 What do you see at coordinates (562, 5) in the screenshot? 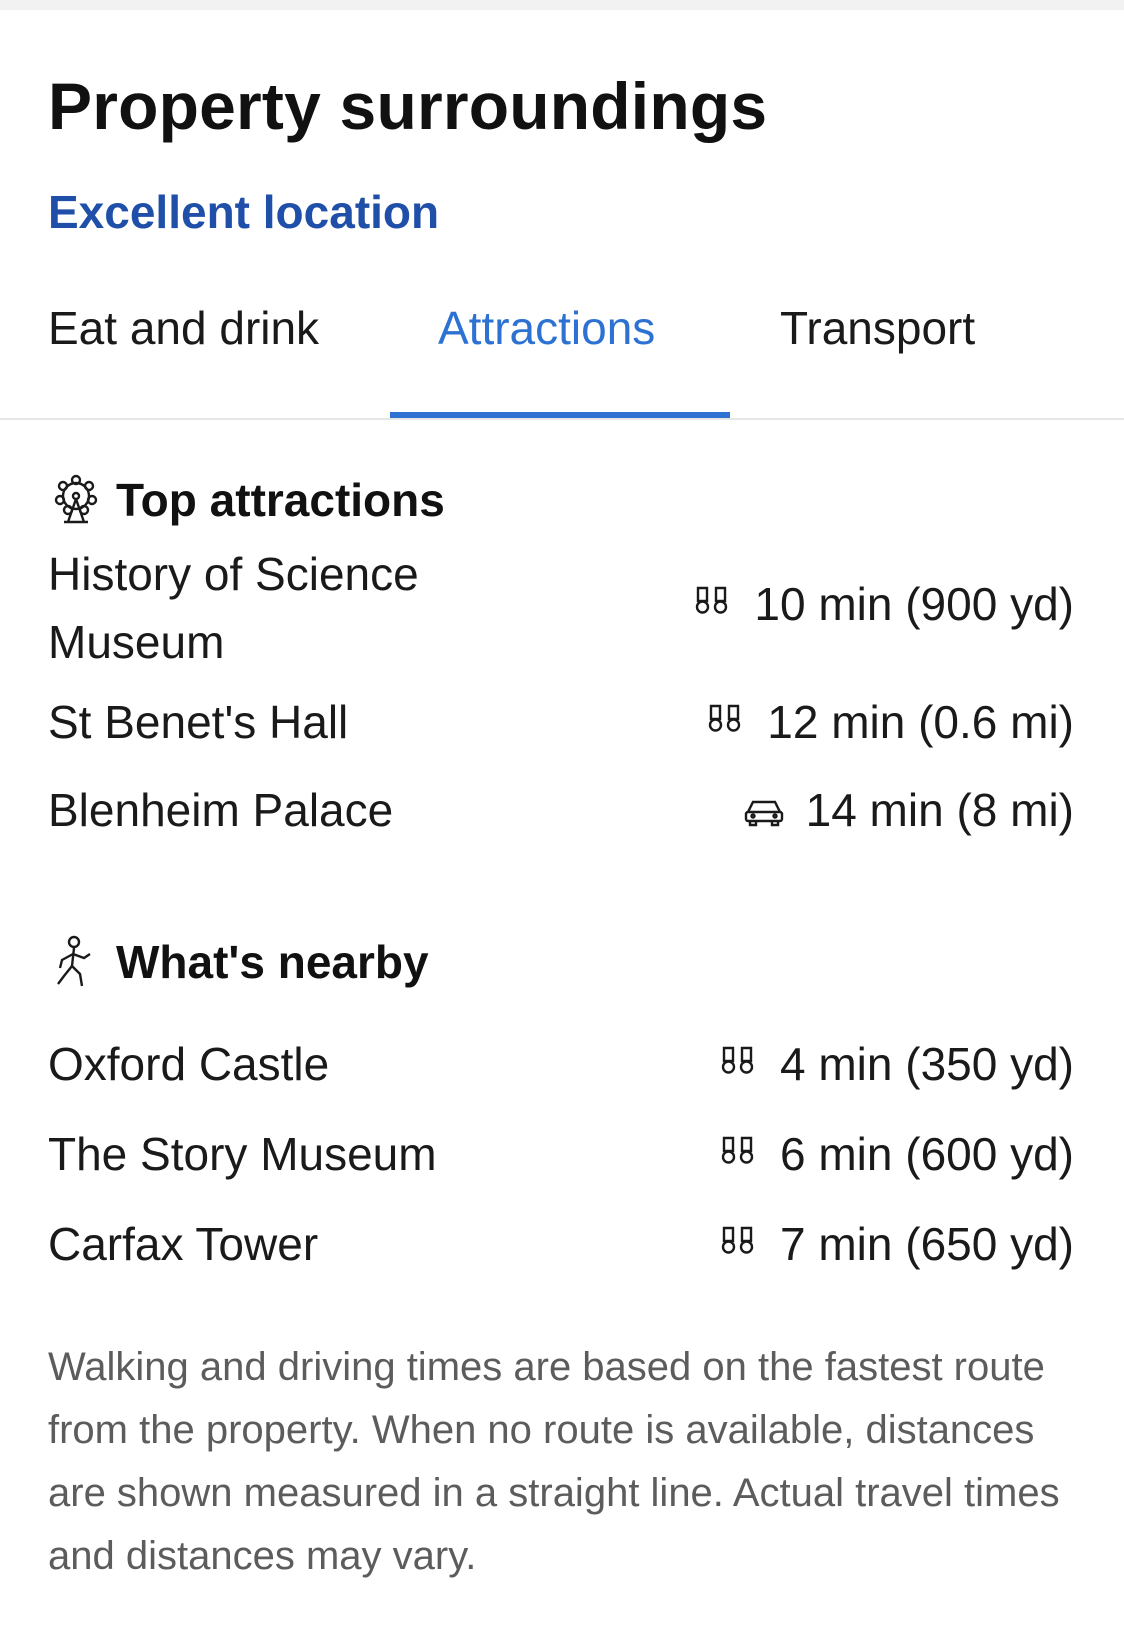
I see `top-strip` at bounding box center [562, 5].